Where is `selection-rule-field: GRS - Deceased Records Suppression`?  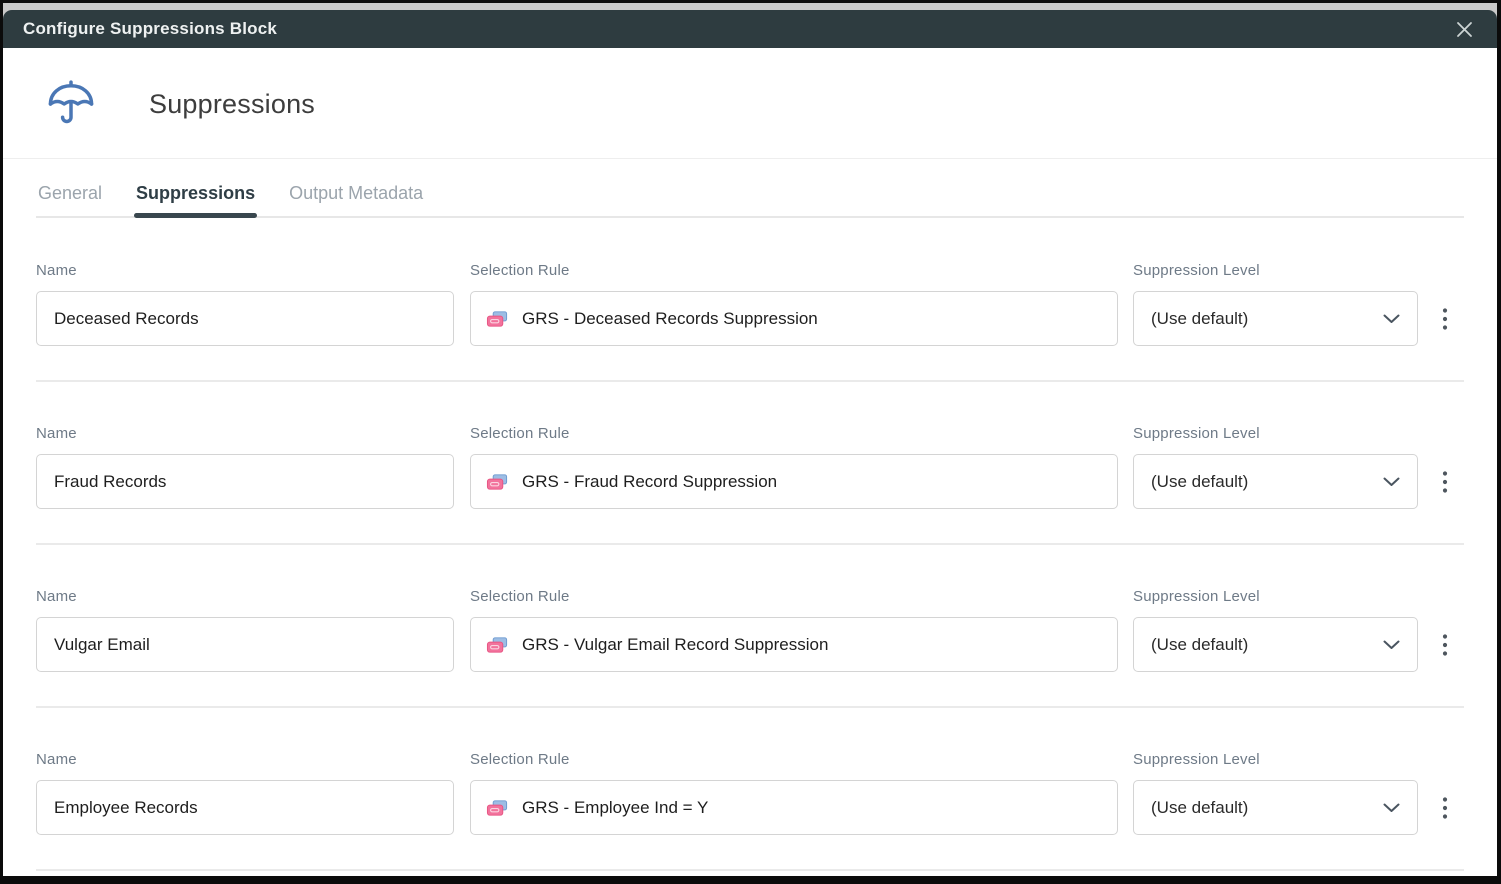
selection-rule-field: GRS - Deceased Records Suppression is located at coordinates (794, 318).